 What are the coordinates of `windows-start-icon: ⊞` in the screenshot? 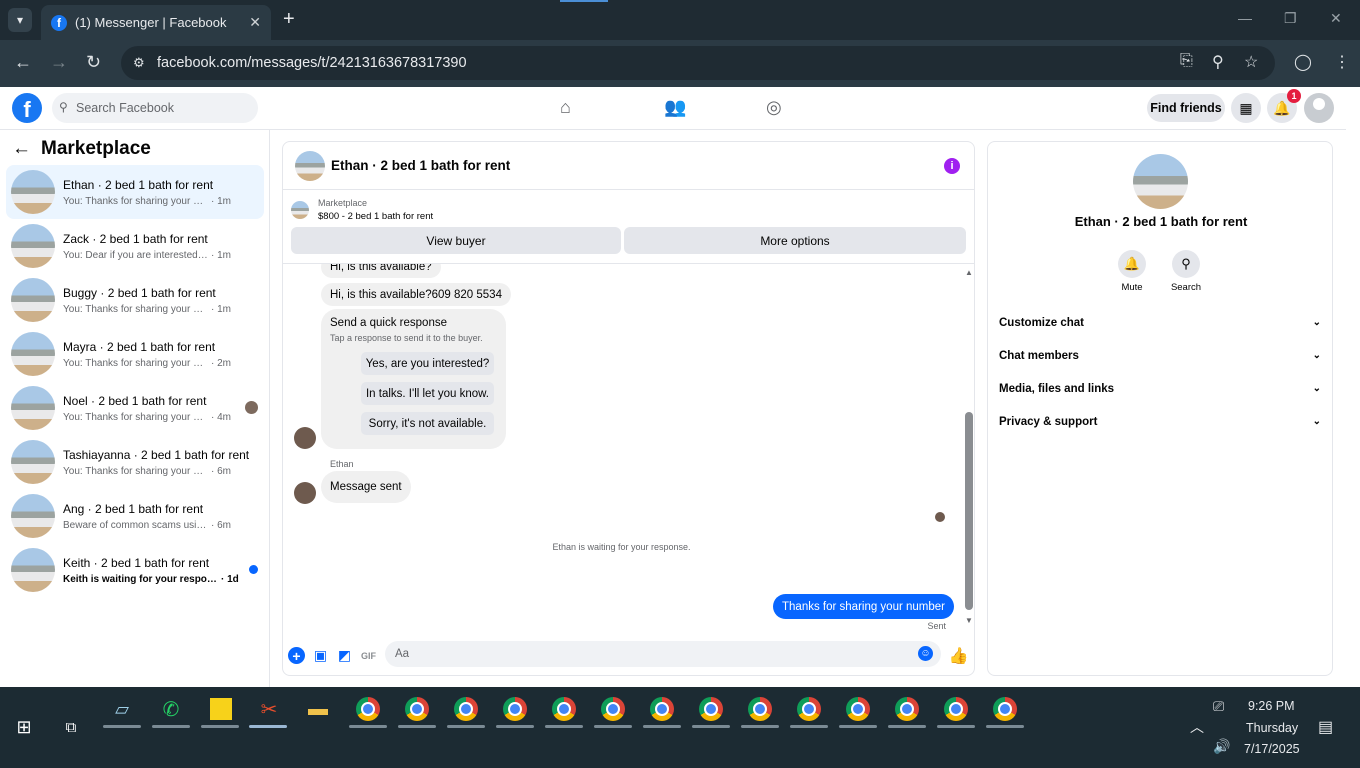 It's located at (24, 727).